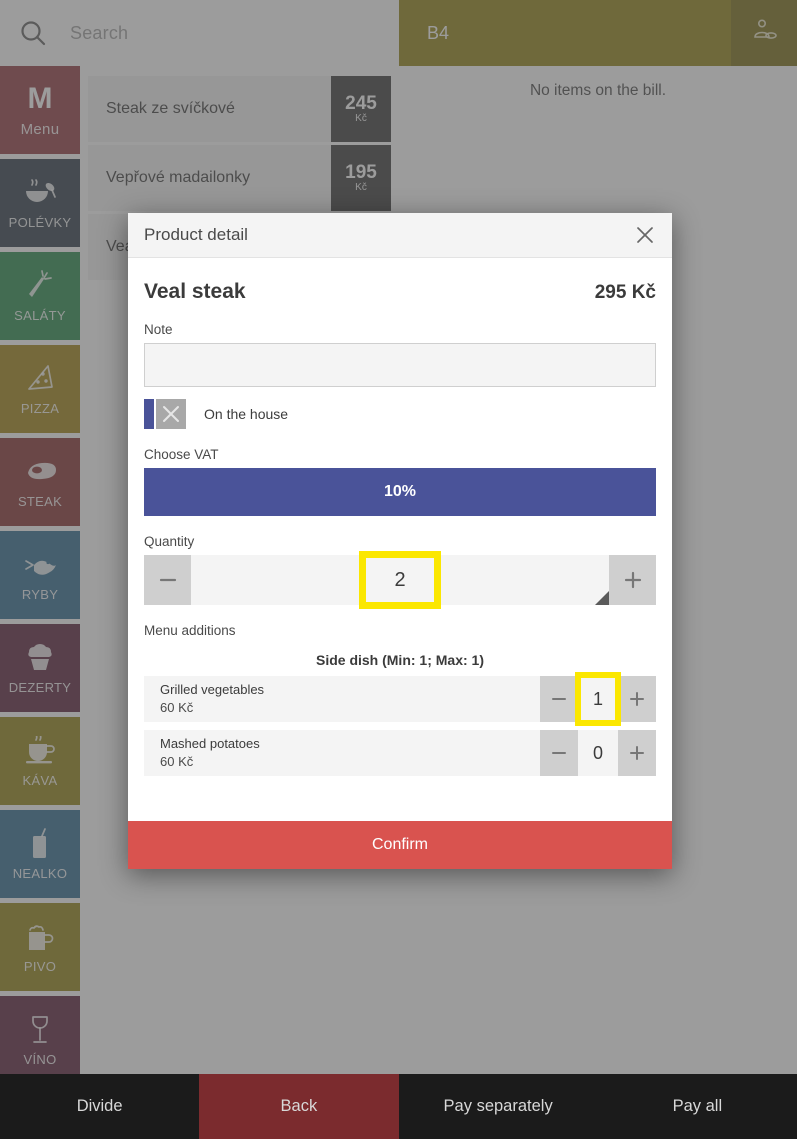 The width and height of the screenshot is (797, 1139). Describe the element at coordinates (400, 365) in the screenshot. I see `note-input` at that location.